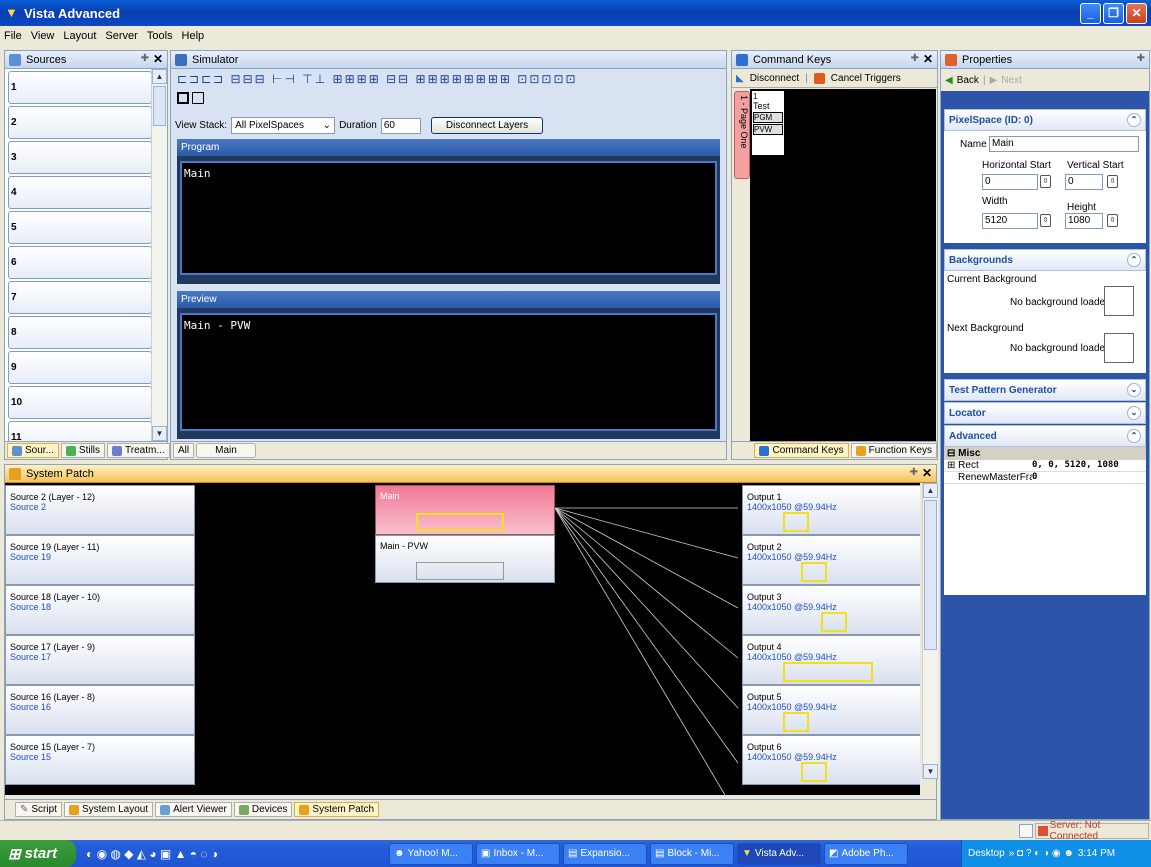  What do you see at coordinates (1084, 182) in the screenshot?
I see `vstart-field: 0` at bounding box center [1084, 182].